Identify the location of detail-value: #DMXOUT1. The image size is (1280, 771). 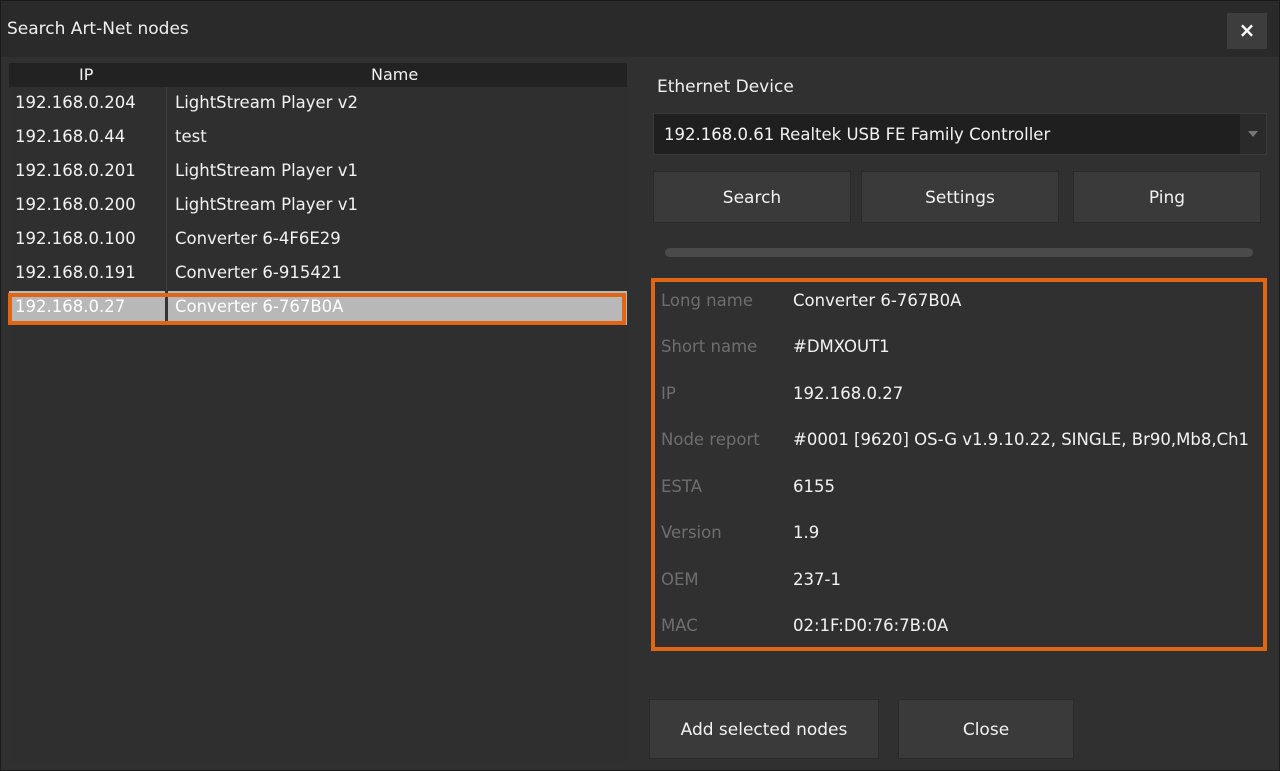
(841, 346).